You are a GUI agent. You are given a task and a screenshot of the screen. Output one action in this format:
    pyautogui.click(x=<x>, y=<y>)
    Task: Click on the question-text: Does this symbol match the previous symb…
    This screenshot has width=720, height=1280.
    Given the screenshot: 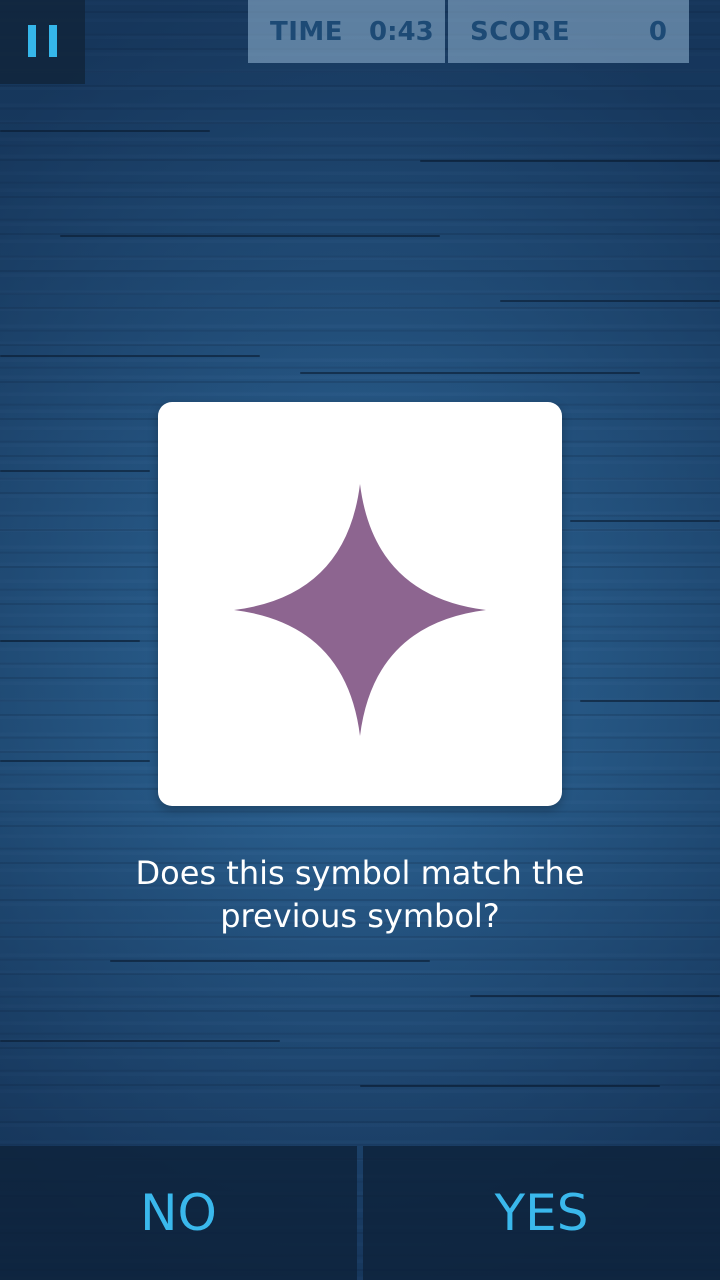 What is the action you would take?
    pyautogui.click(x=360, y=895)
    